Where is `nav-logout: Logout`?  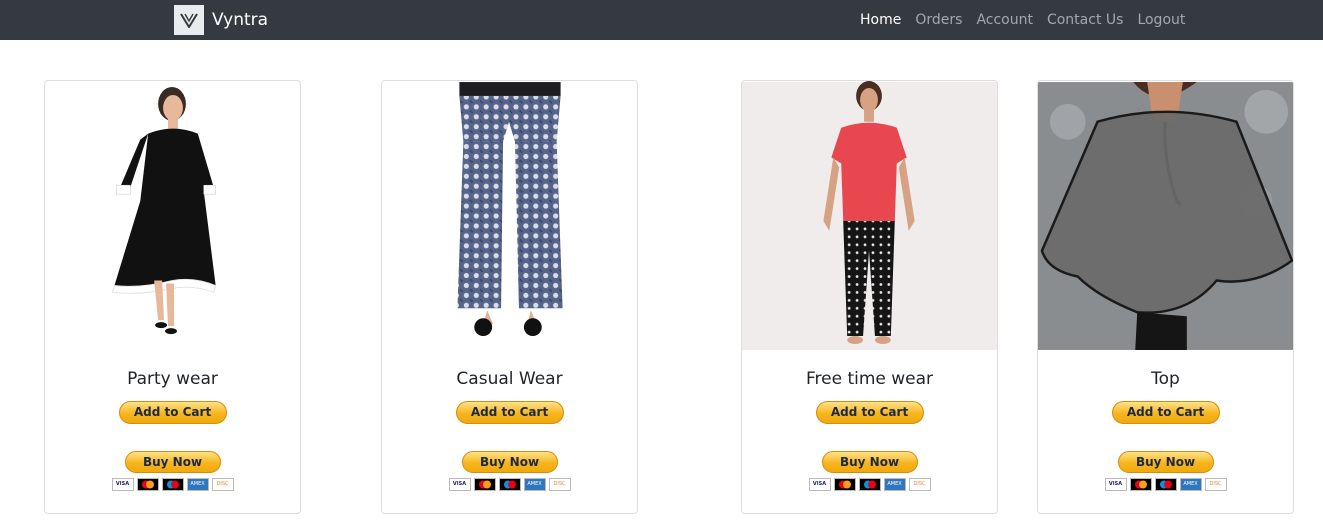
nav-logout: Logout is located at coordinates (1161, 20).